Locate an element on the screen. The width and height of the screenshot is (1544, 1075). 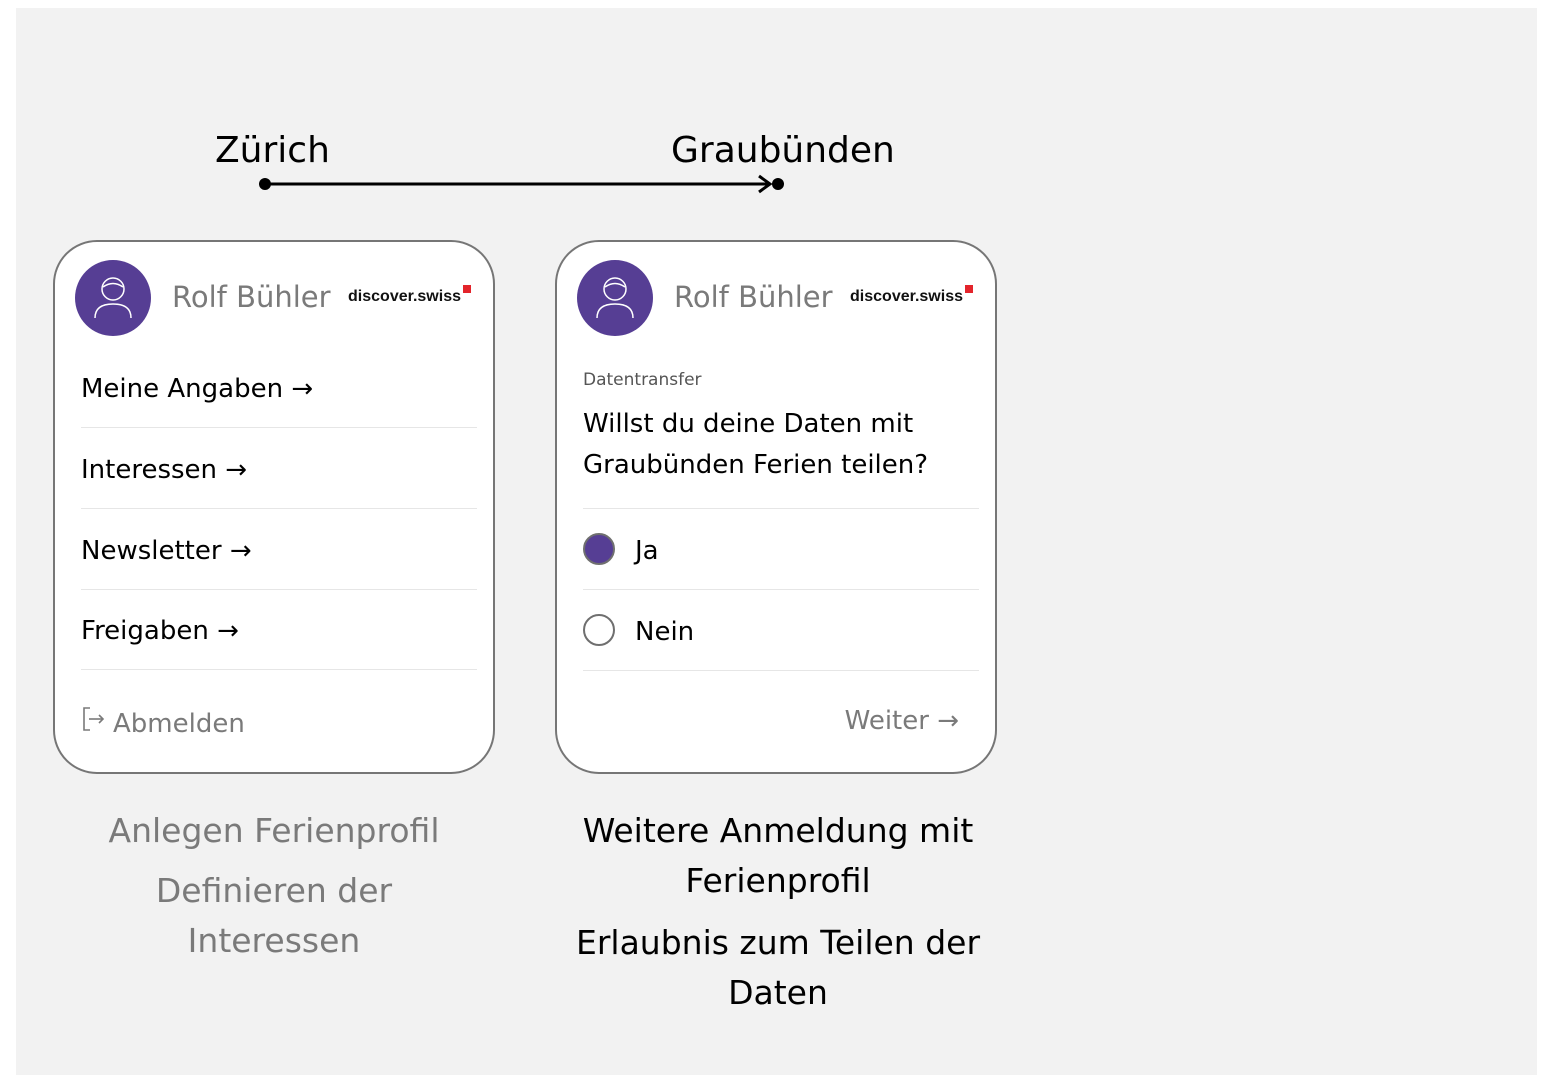
logout-label: Abmelden is located at coordinates (179, 724).